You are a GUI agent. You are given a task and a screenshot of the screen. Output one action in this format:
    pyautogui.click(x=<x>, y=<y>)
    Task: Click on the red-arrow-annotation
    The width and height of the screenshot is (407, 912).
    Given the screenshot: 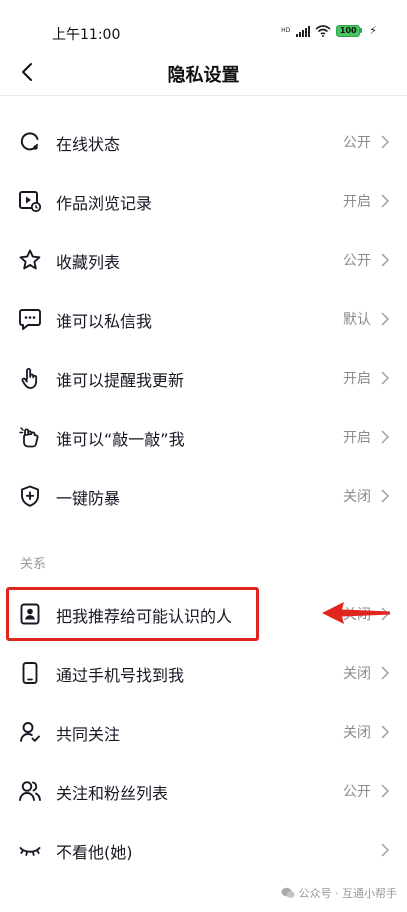 What is the action you would take?
    pyautogui.click(x=356, y=613)
    